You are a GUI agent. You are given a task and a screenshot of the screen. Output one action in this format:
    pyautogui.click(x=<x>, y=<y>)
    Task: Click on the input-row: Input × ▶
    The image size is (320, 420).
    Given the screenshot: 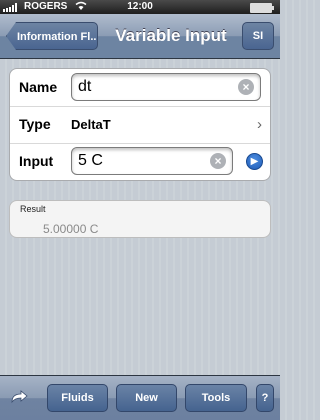 What is the action you would take?
    pyautogui.click(x=140, y=161)
    